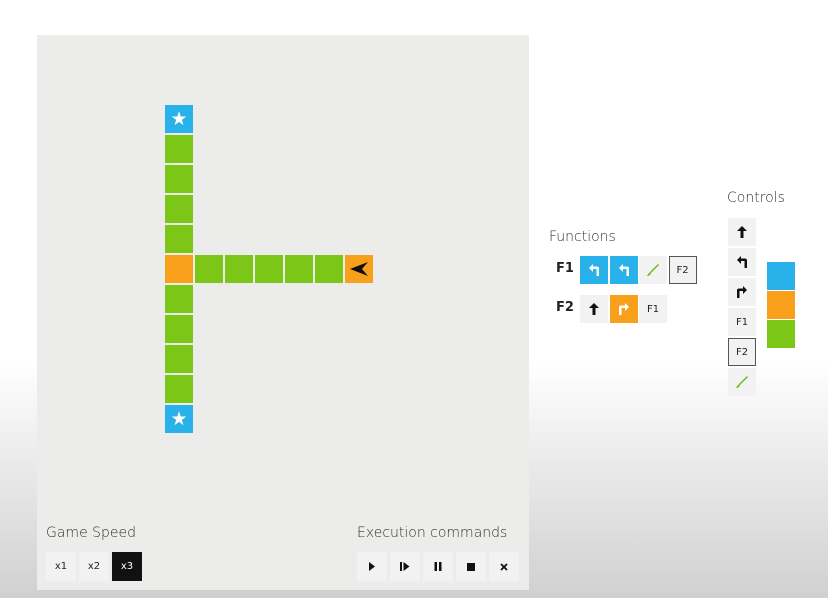 Image resolution: width=828 pixels, height=598 pixels. I want to click on control-paint, so click(742, 382).